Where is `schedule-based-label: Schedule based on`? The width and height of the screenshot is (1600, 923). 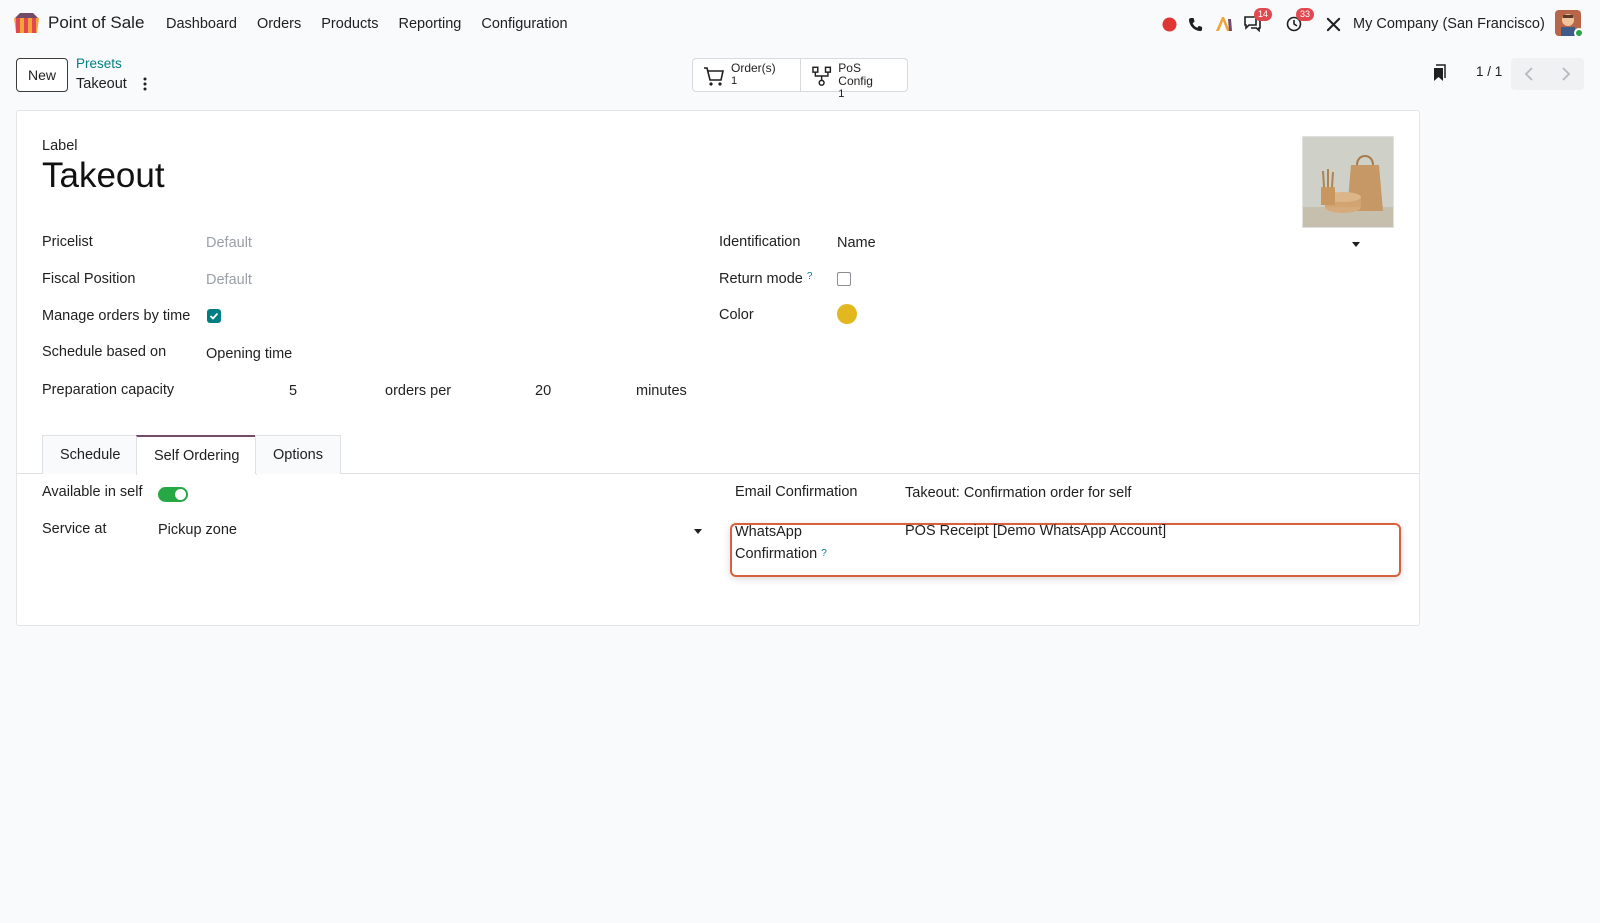 schedule-based-label: Schedule based on is located at coordinates (104, 352).